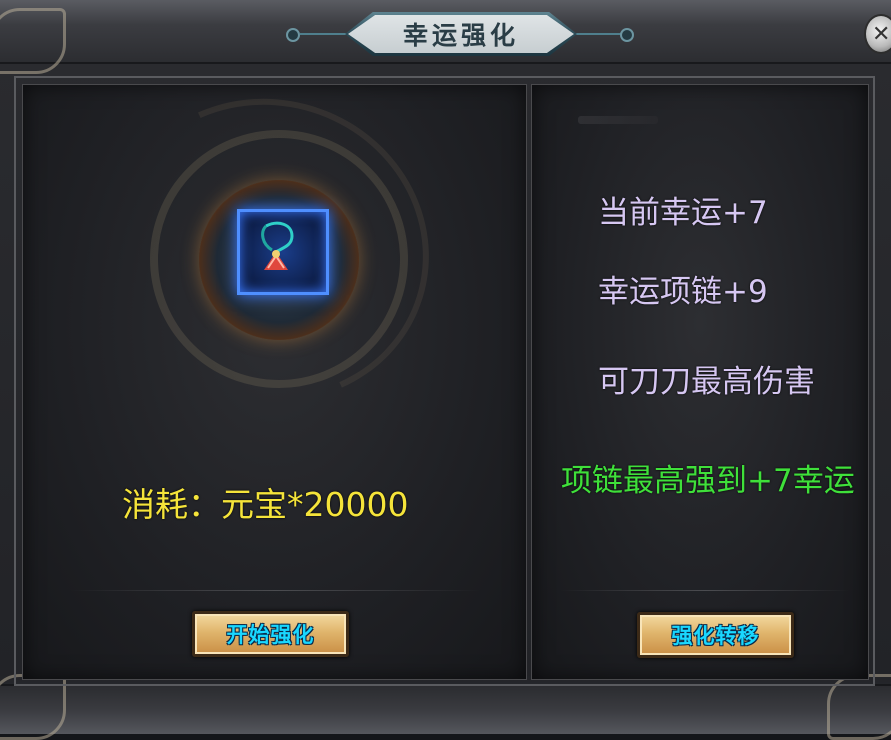 This screenshot has width=891, height=740. I want to click on right-panel-faint-header, so click(618, 120).